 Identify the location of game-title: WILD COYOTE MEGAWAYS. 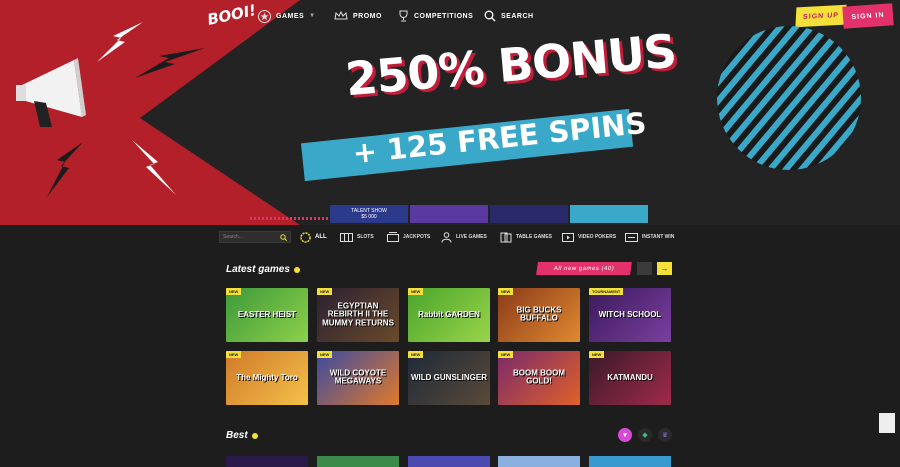
(358, 377).